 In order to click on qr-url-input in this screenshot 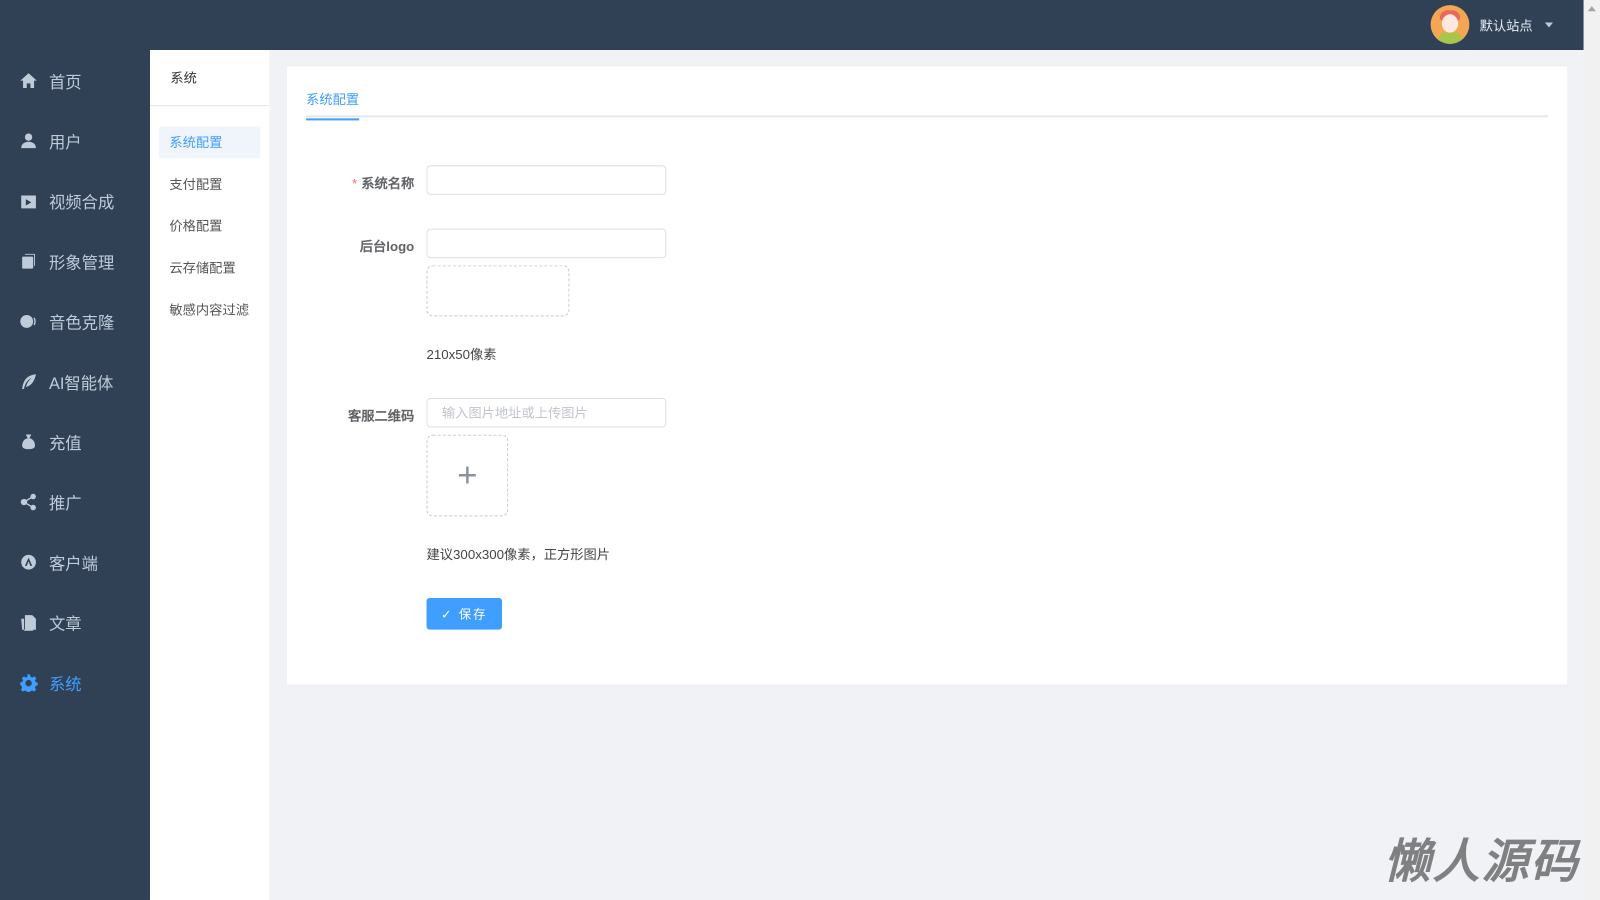, I will do `click(546, 412)`.